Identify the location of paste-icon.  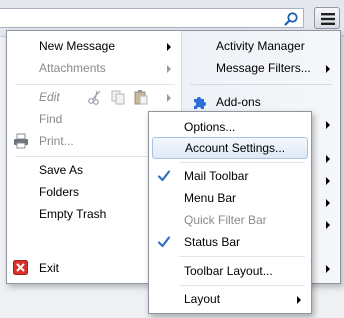
(141, 97).